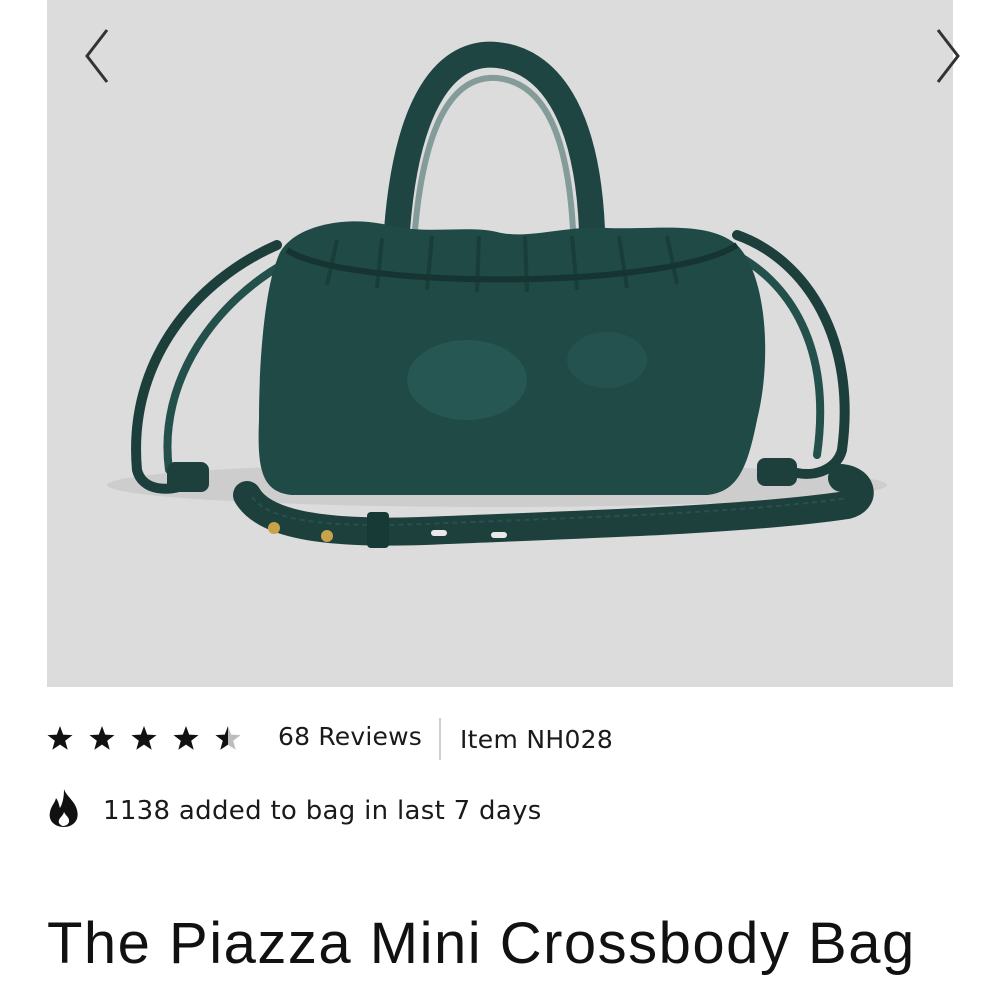 The width and height of the screenshot is (1000, 1000). Describe the element at coordinates (947, 56) in the screenshot. I see `chevron-right-icon` at that location.